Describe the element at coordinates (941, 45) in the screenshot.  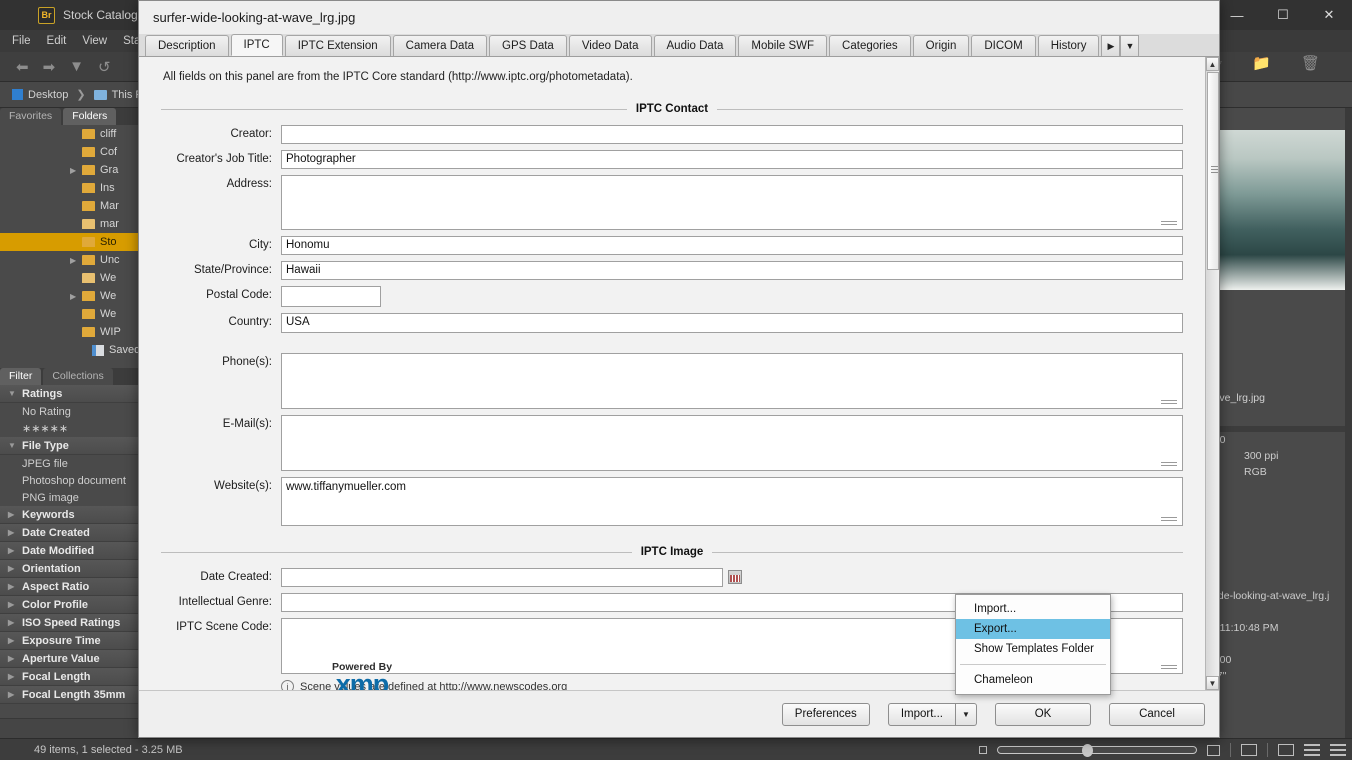
I see `tab-origin: Origin` at that location.